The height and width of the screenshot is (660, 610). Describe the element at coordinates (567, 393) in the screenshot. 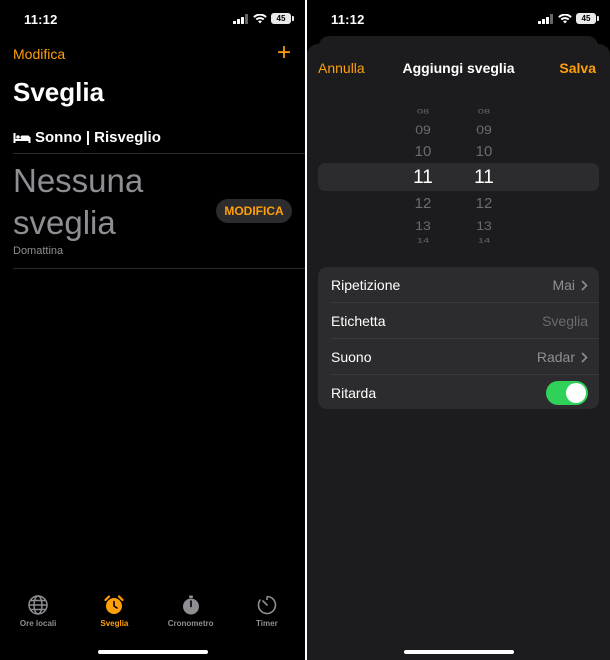

I see `snooze-toggle` at that location.